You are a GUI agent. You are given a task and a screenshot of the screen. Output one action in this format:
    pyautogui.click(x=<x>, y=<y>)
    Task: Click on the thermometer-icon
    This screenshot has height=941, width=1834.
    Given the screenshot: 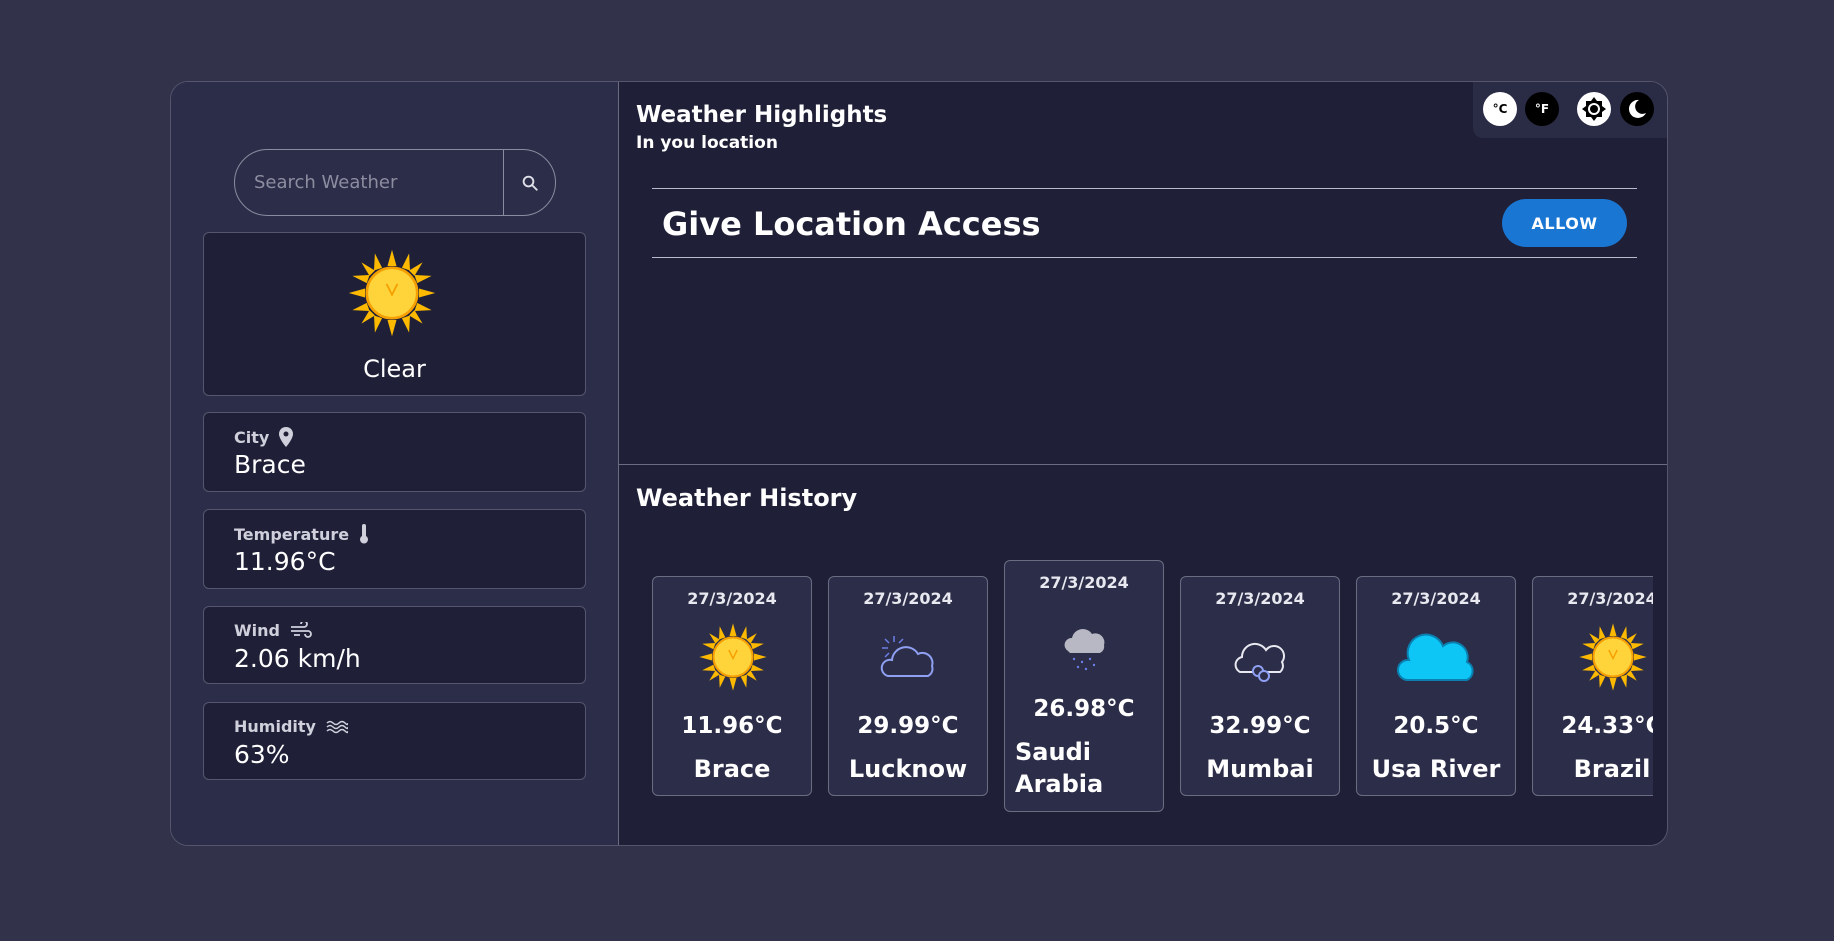 What is the action you would take?
    pyautogui.click(x=364, y=534)
    